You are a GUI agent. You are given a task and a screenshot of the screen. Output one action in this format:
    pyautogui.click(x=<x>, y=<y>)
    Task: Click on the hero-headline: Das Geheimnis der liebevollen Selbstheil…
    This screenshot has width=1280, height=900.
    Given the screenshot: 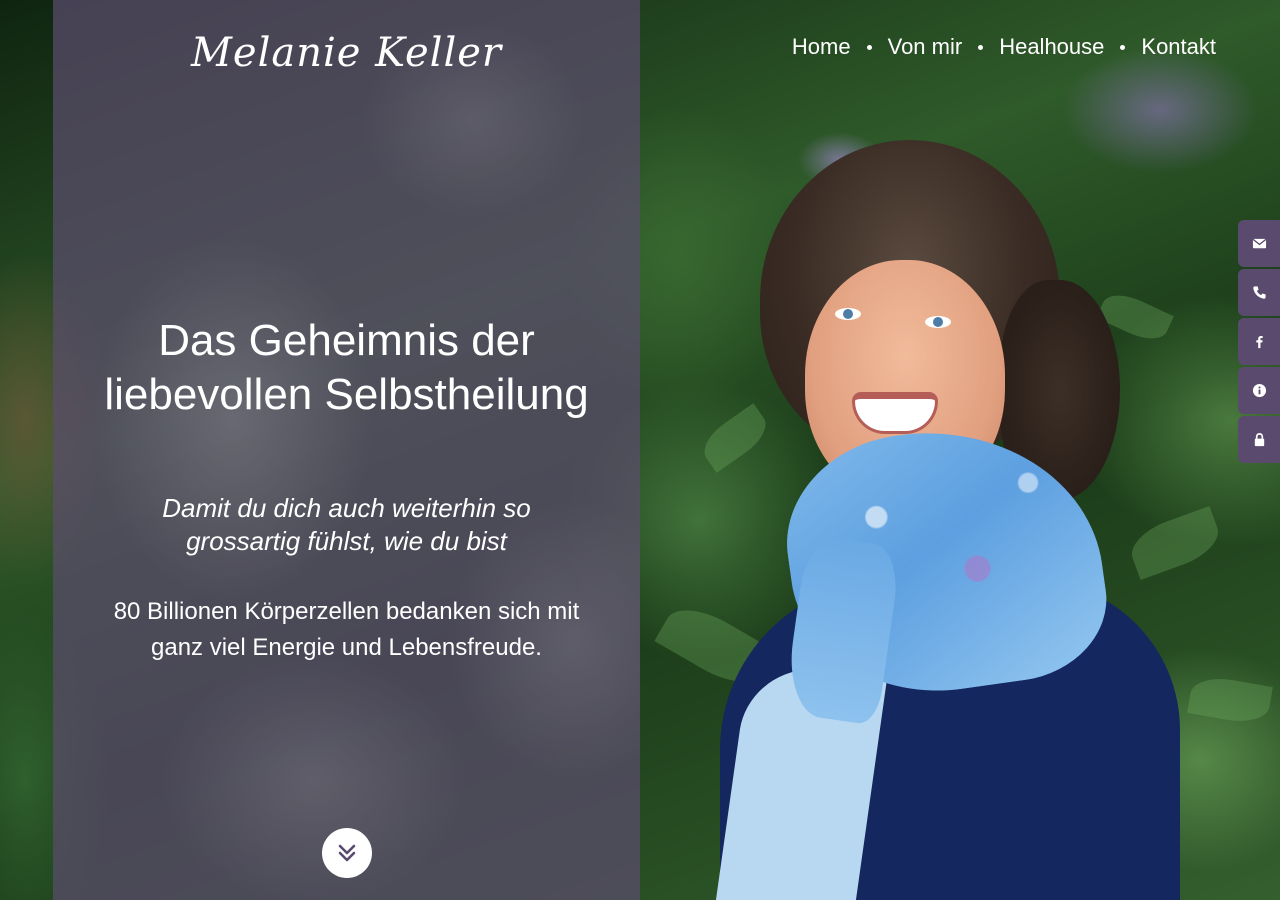 What is the action you would take?
    pyautogui.click(x=346, y=368)
    